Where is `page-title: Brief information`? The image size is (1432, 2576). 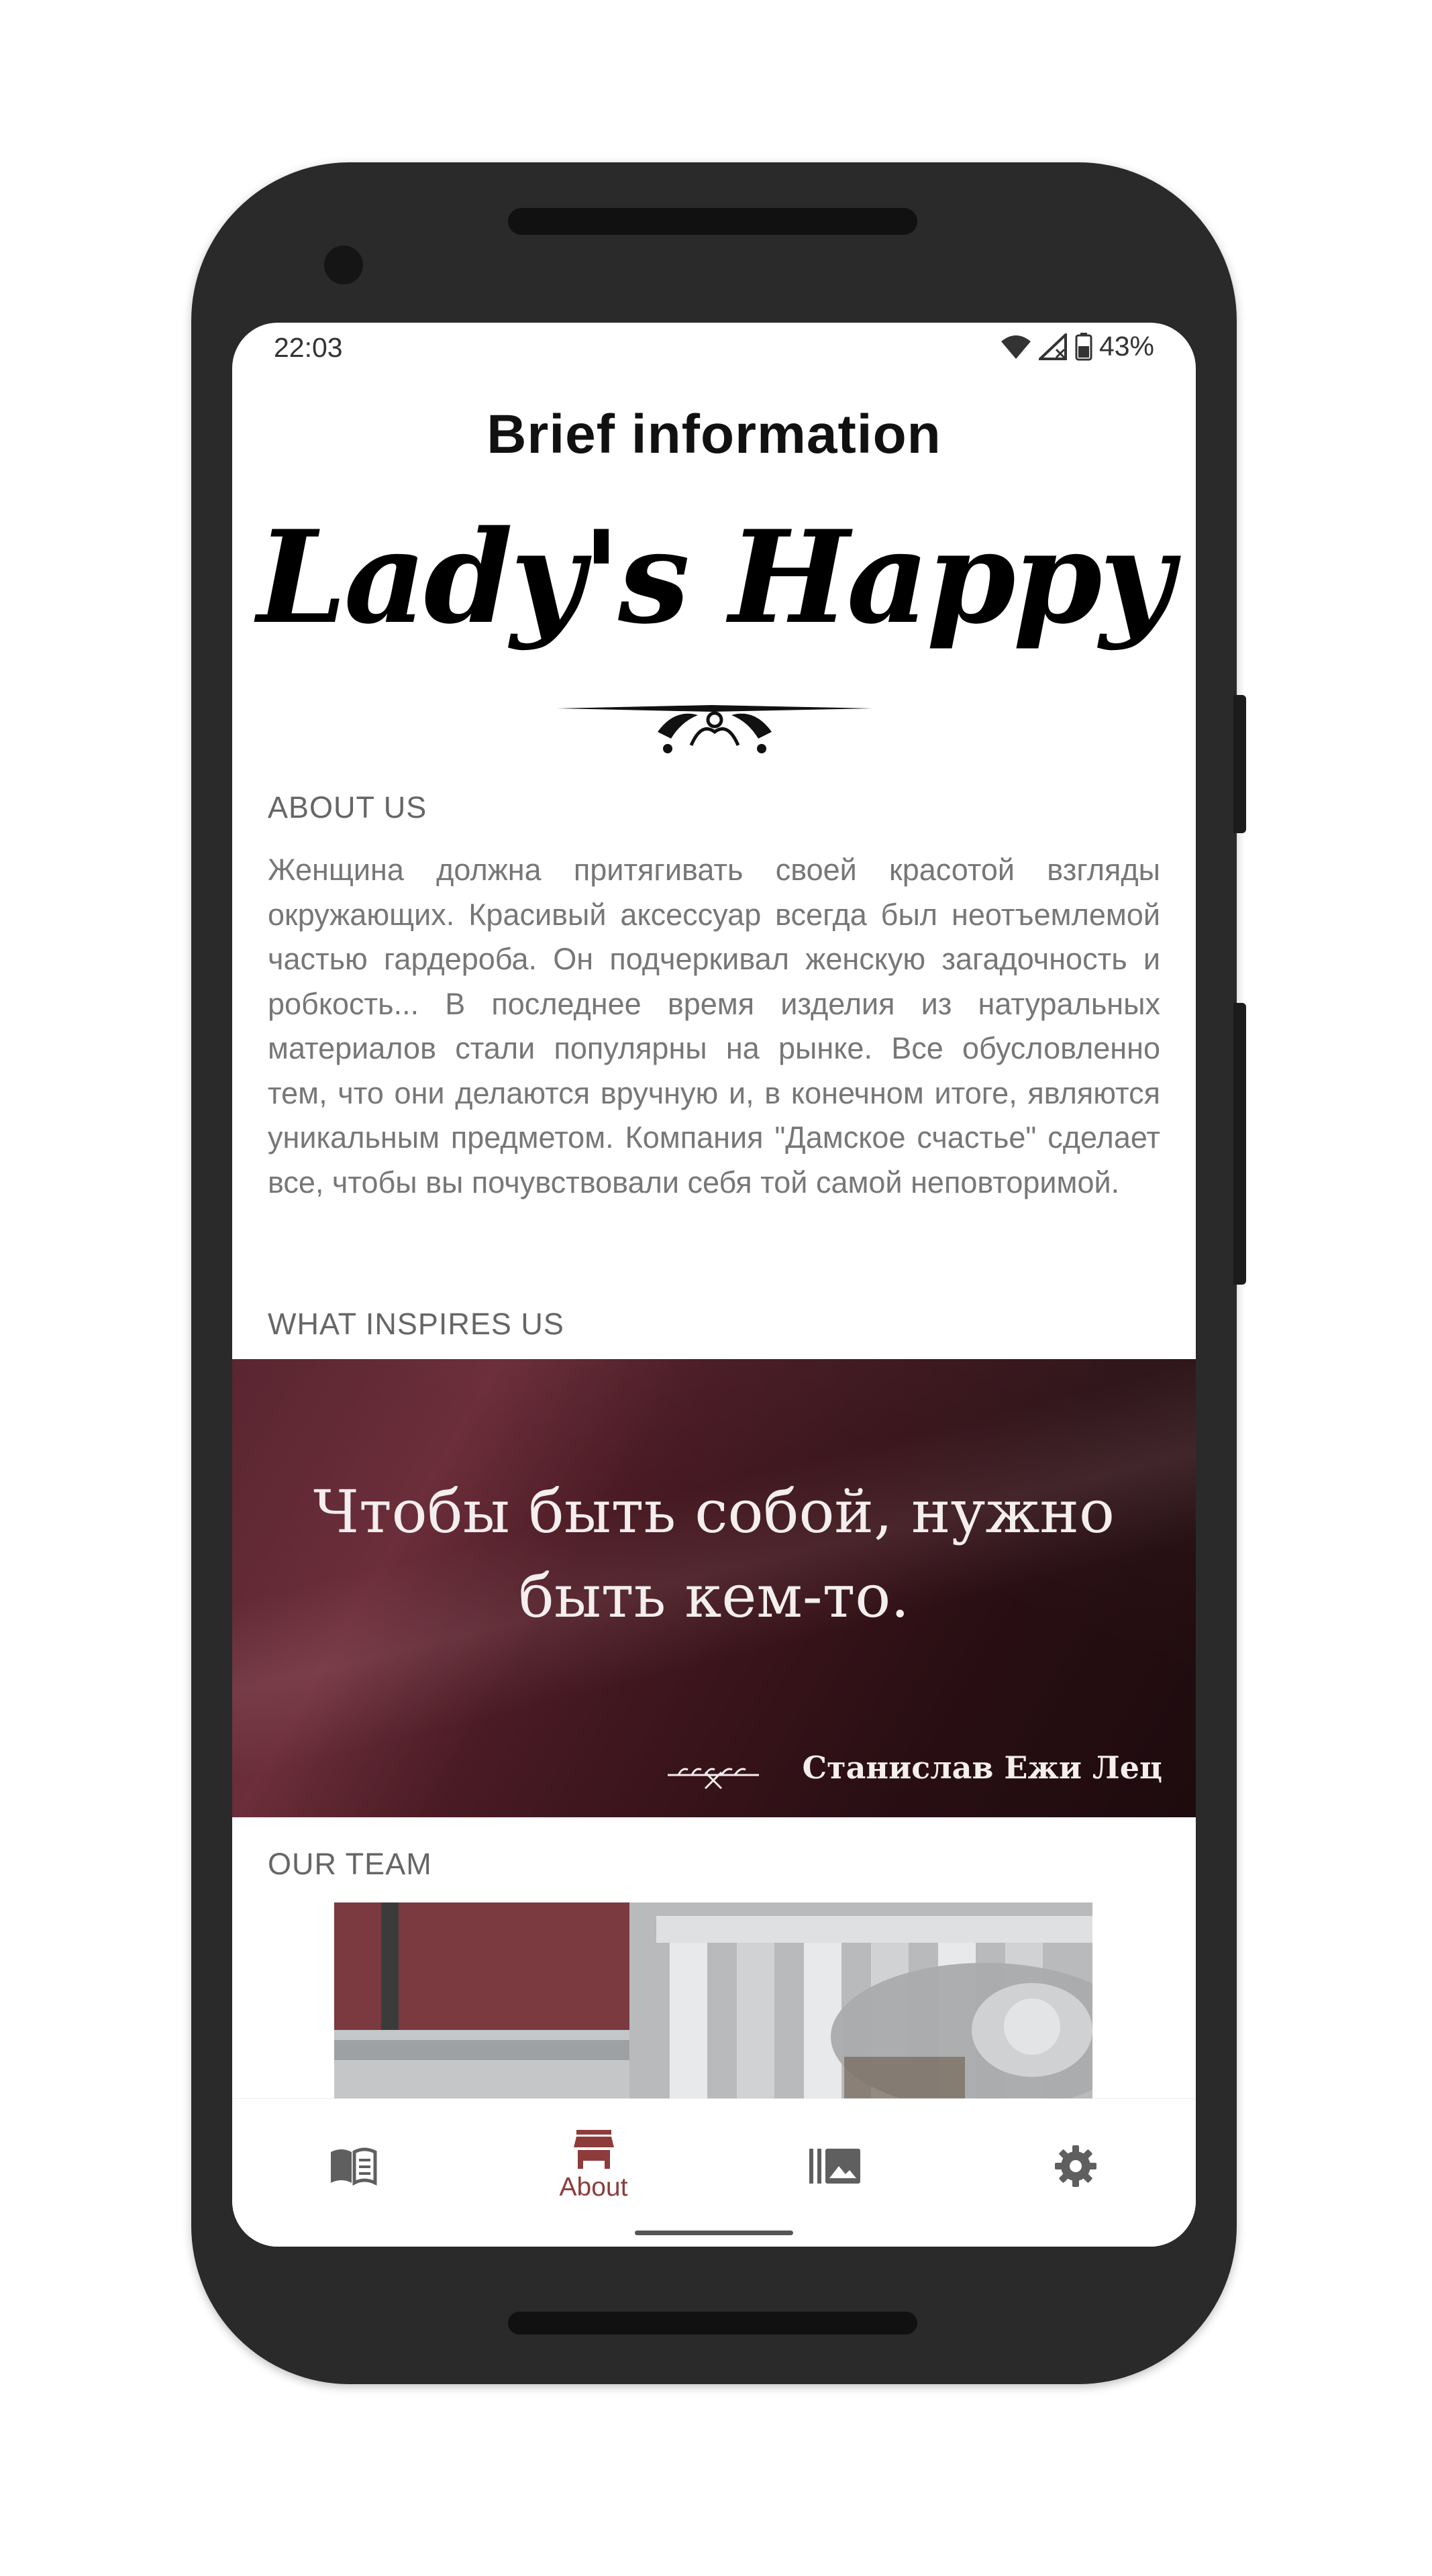 page-title: Brief information is located at coordinates (714, 434).